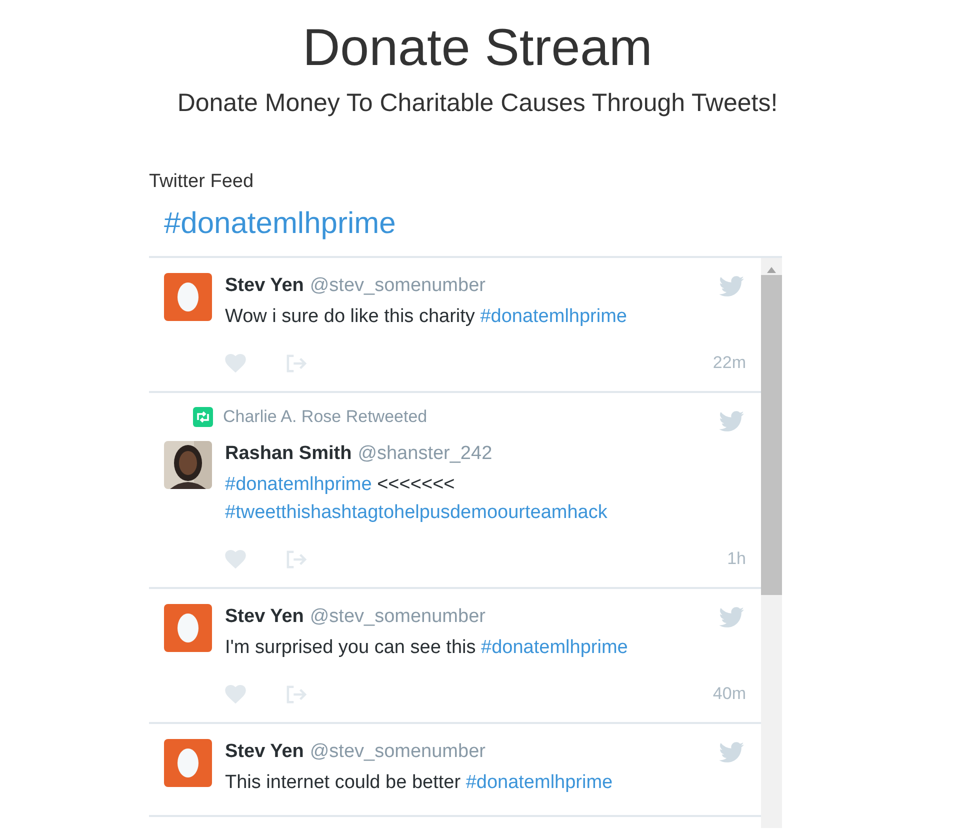 This screenshot has width=955, height=830. I want to click on scrollbar, so click(771, 543).